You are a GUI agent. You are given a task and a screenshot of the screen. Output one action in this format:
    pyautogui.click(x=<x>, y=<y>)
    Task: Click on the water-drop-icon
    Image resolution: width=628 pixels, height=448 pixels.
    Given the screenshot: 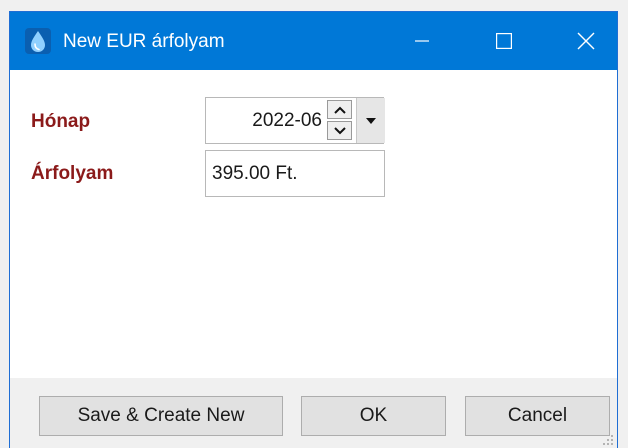 What is the action you would take?
    pyautogui.click(x=38, y=41)
    